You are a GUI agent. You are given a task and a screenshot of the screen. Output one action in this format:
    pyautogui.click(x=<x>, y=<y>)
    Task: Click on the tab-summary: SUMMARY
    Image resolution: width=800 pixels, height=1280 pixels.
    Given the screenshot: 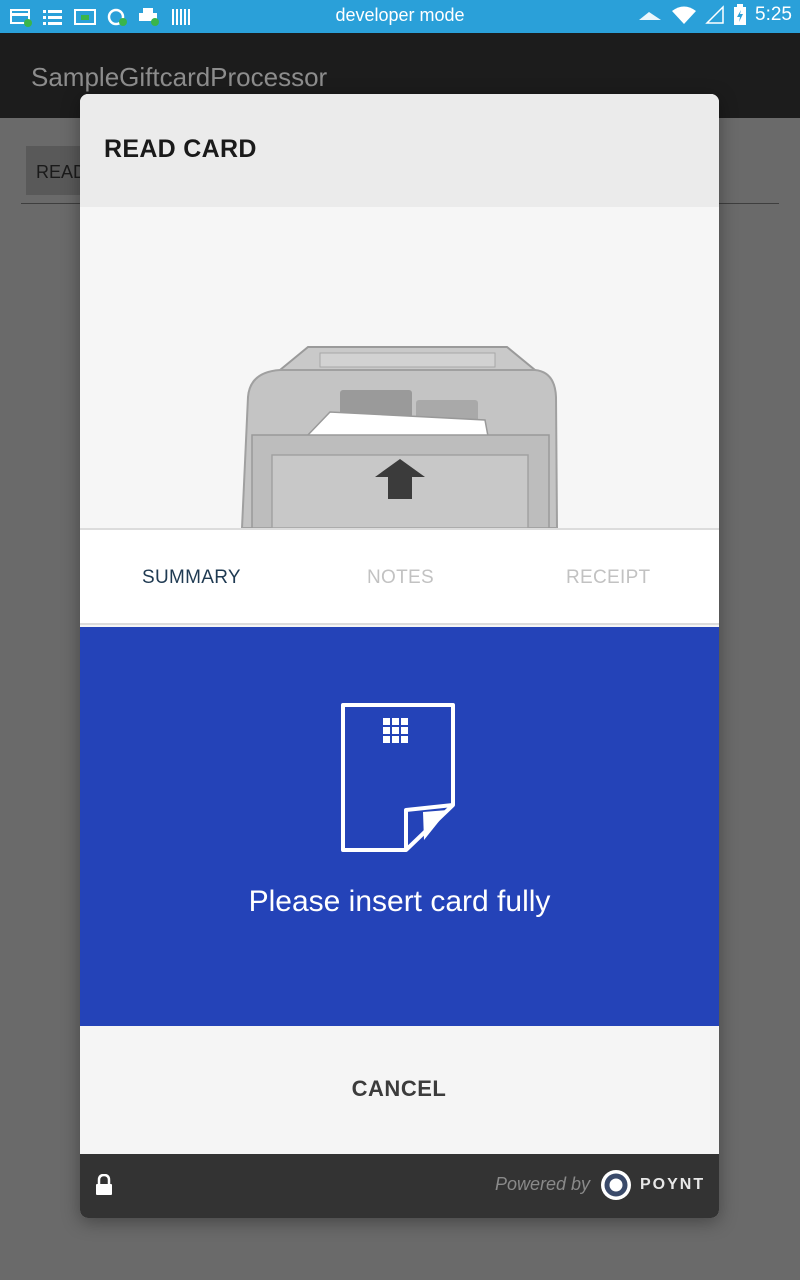 What is the action you would take?
    pyautogui.click(x=191, y=578)
    